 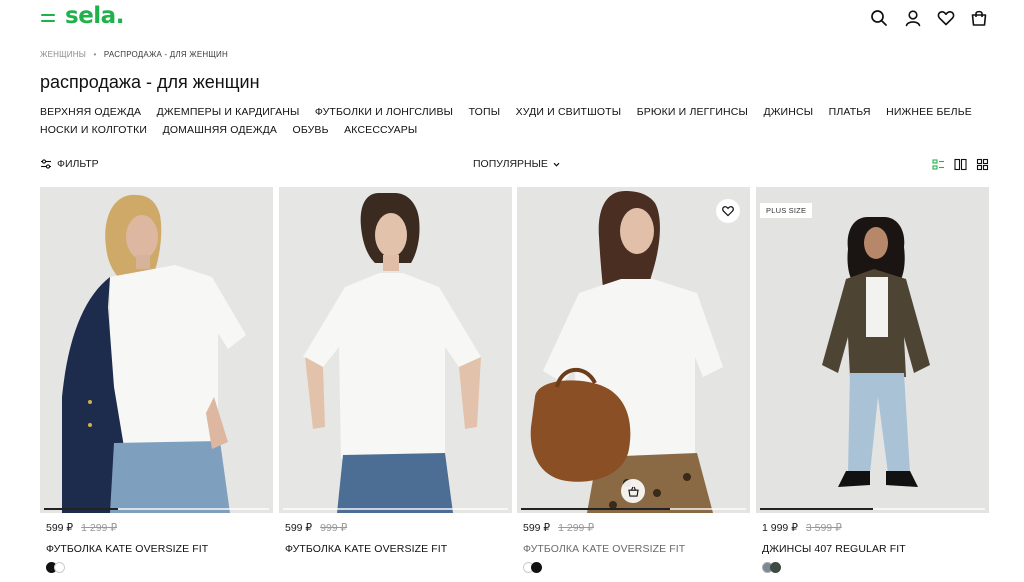 I want to click on product-image: PLUS SIZE, so click(x=872, y=350).